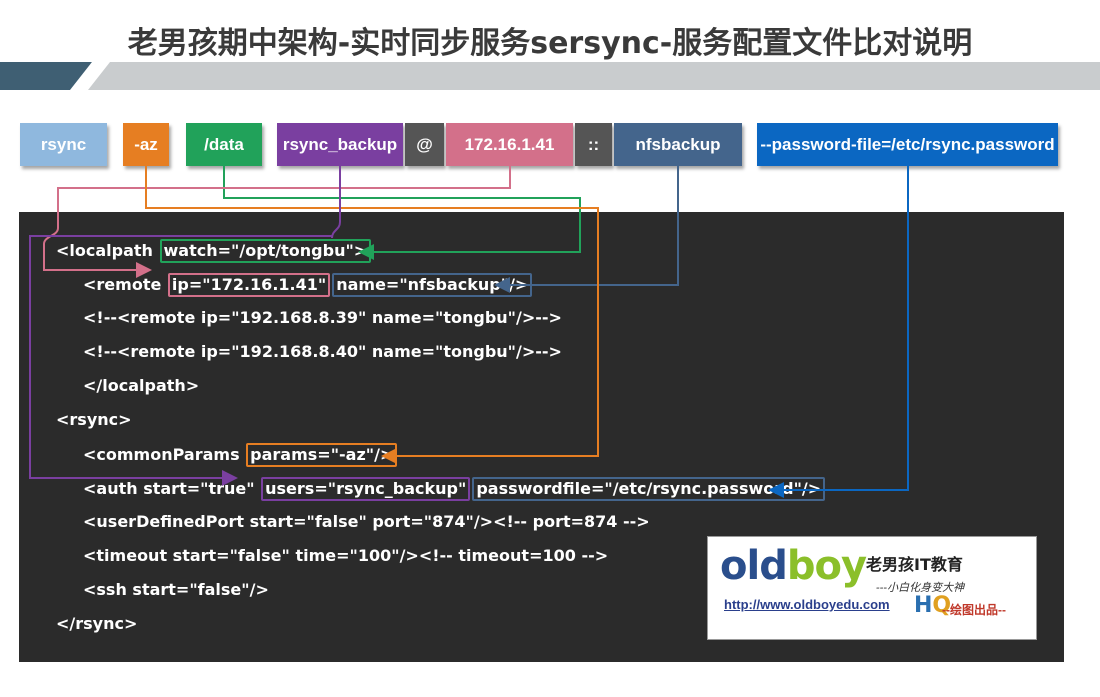 The image size is (1100, 697). I want to click on logo-cn-name: 老男孩IT教育, so click(914, 564).